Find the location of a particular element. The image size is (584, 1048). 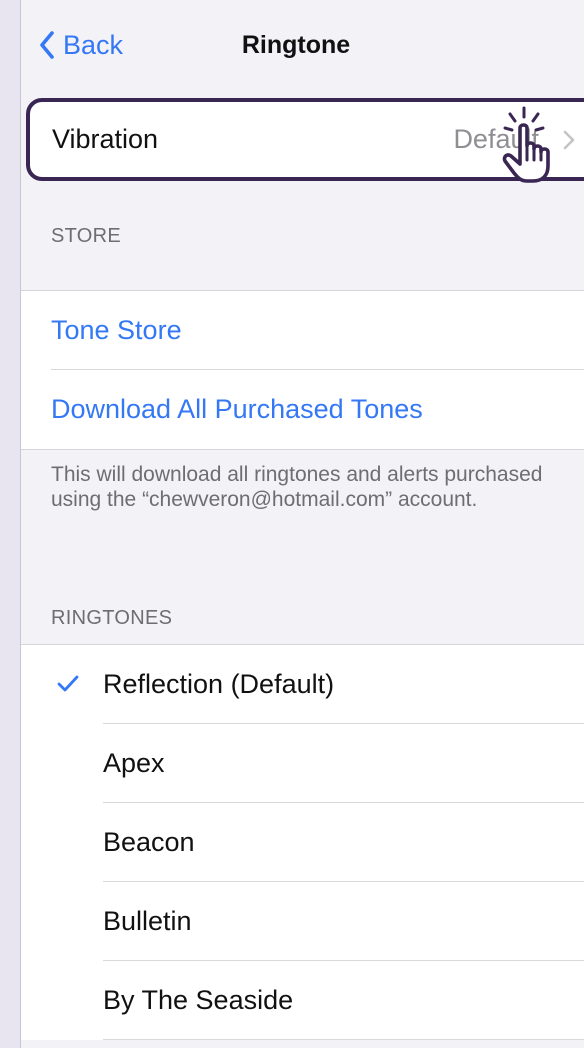

ringtone-row: Bulletin is located at coordinates (302, 921).